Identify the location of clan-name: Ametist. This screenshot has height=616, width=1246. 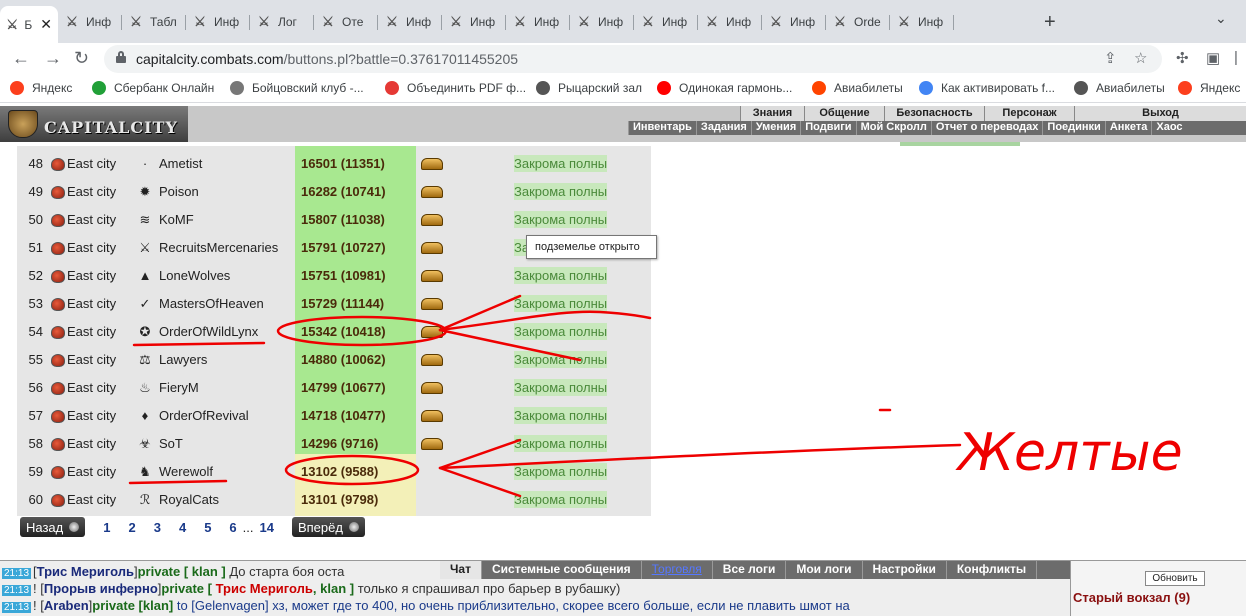
(180, 164).